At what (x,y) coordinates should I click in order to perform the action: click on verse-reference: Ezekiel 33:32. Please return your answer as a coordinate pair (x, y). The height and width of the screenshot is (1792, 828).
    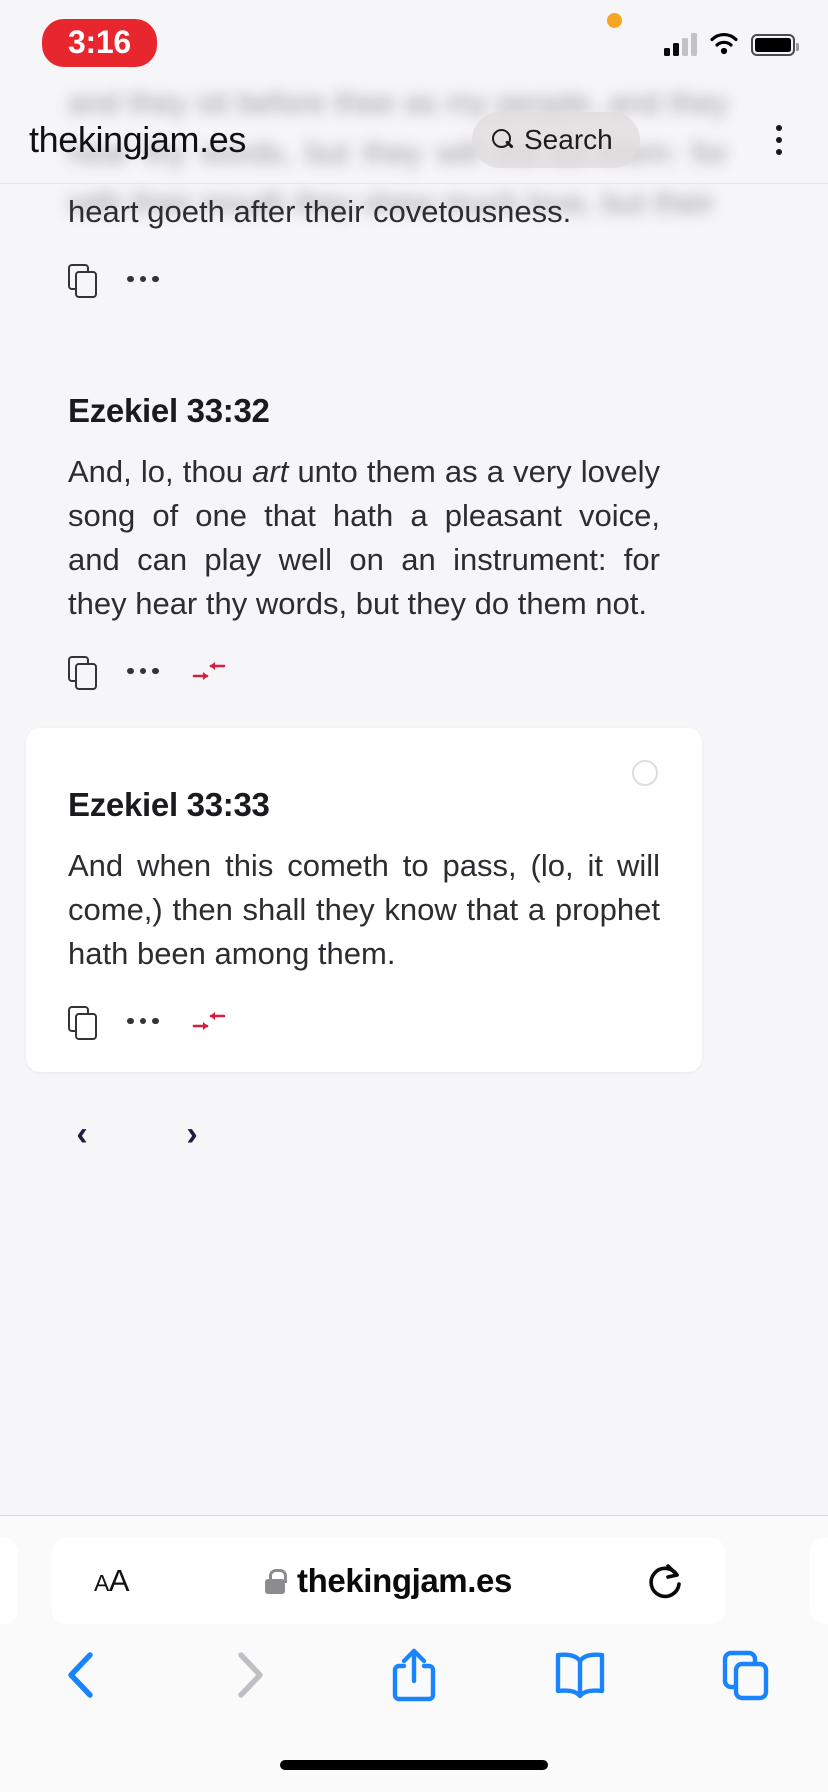
    Looking at the image, I should click on (169, 410).